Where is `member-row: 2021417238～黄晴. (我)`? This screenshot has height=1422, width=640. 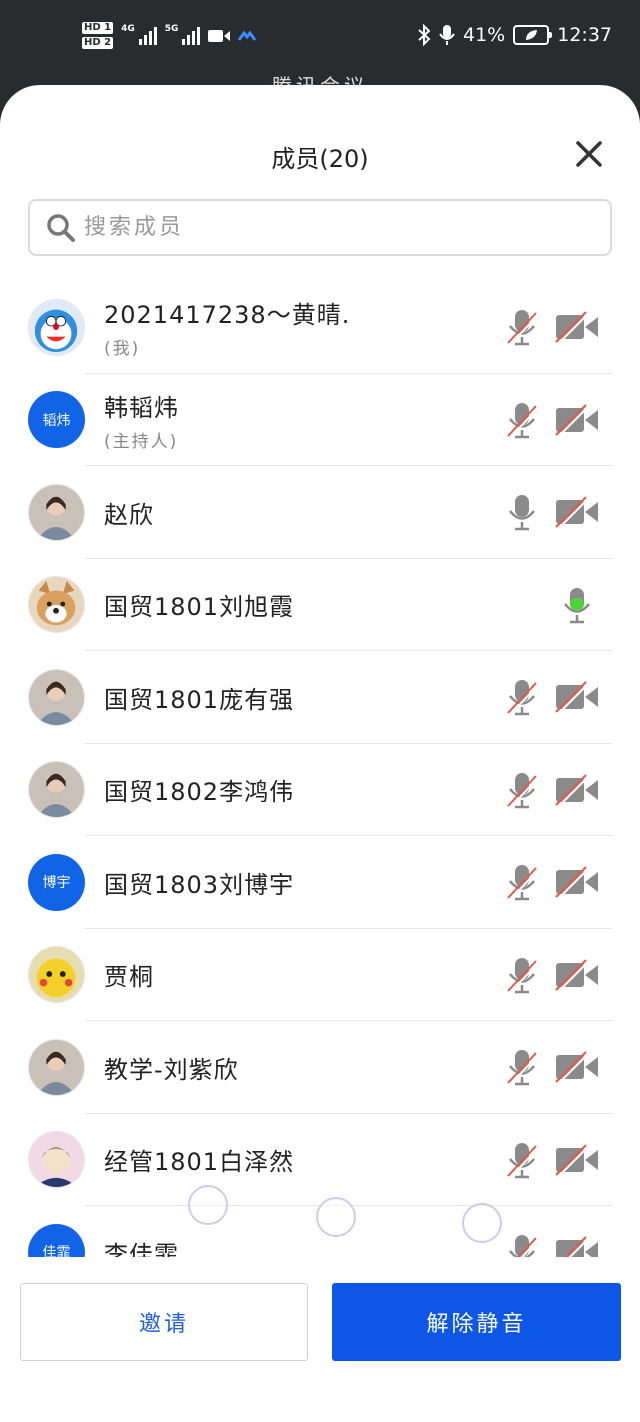 member-row: 2021417238～黄晴. (我) is located at coordinates (320, 327).